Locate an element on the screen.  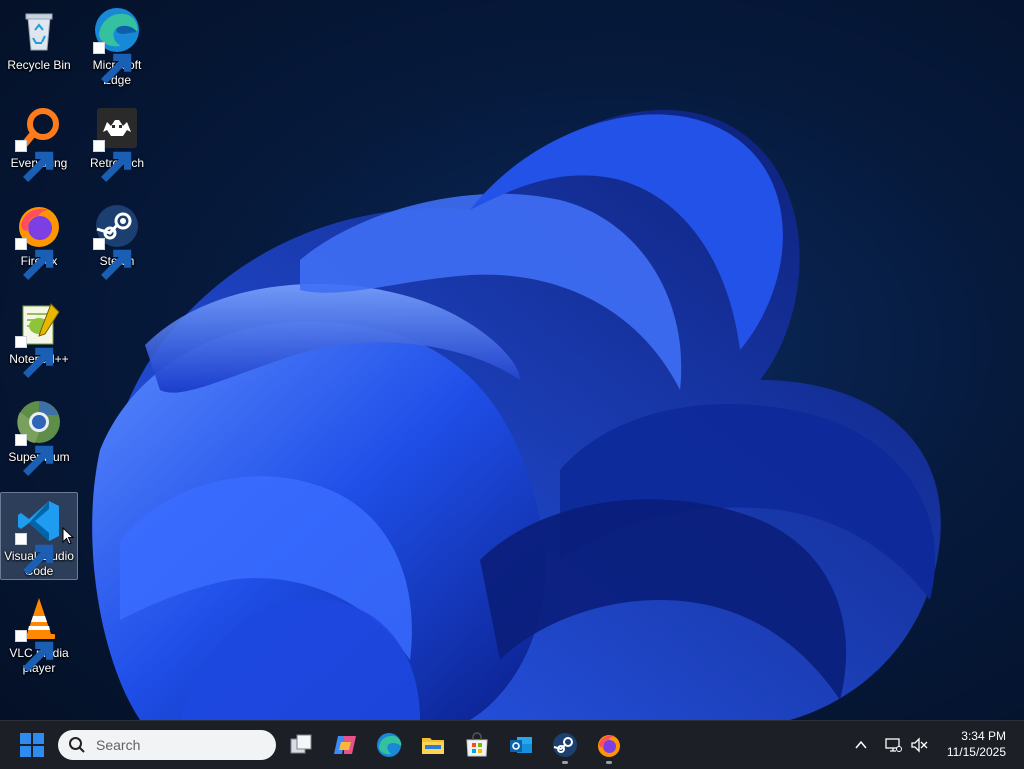
retroarch-icon is located at coordinates (117, 143).